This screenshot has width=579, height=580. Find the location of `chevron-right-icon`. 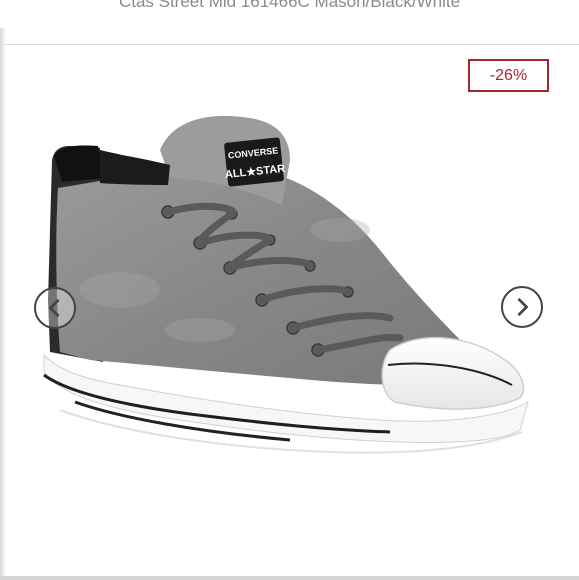

chevron-right-icon is located at coordinates (522, 307).